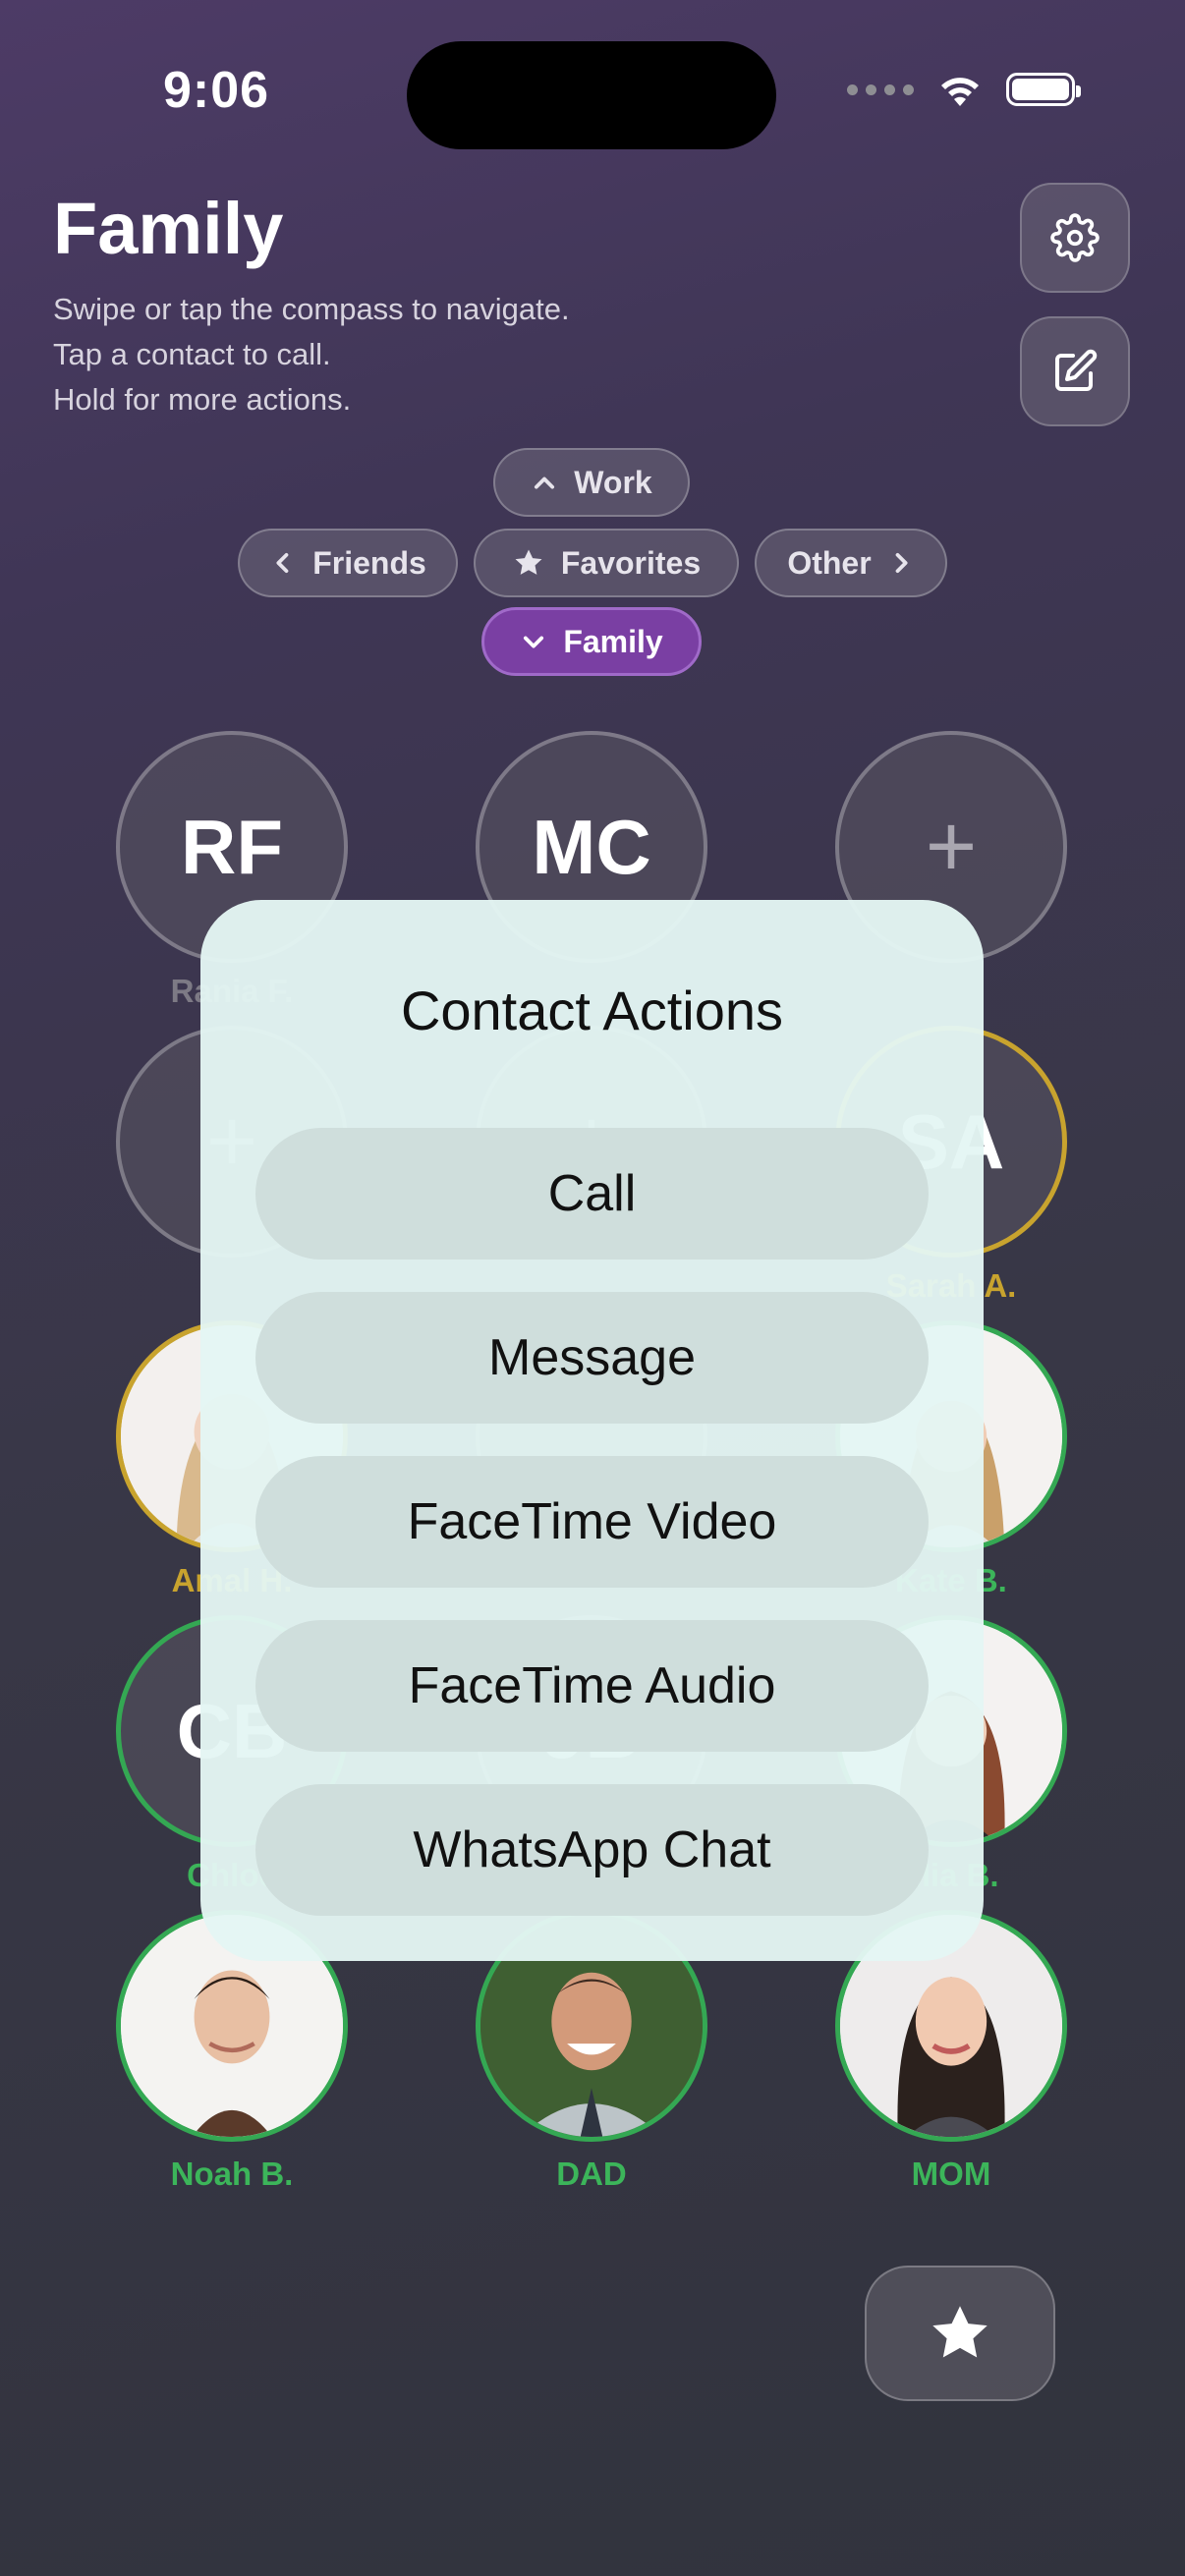 The image size is (1185, 2576). What do you see at coordinates (312, 309) in the screenshot?
I see `instruction-line: Swipe or tap the compass to navigate.` at bounding box center [312, 309].